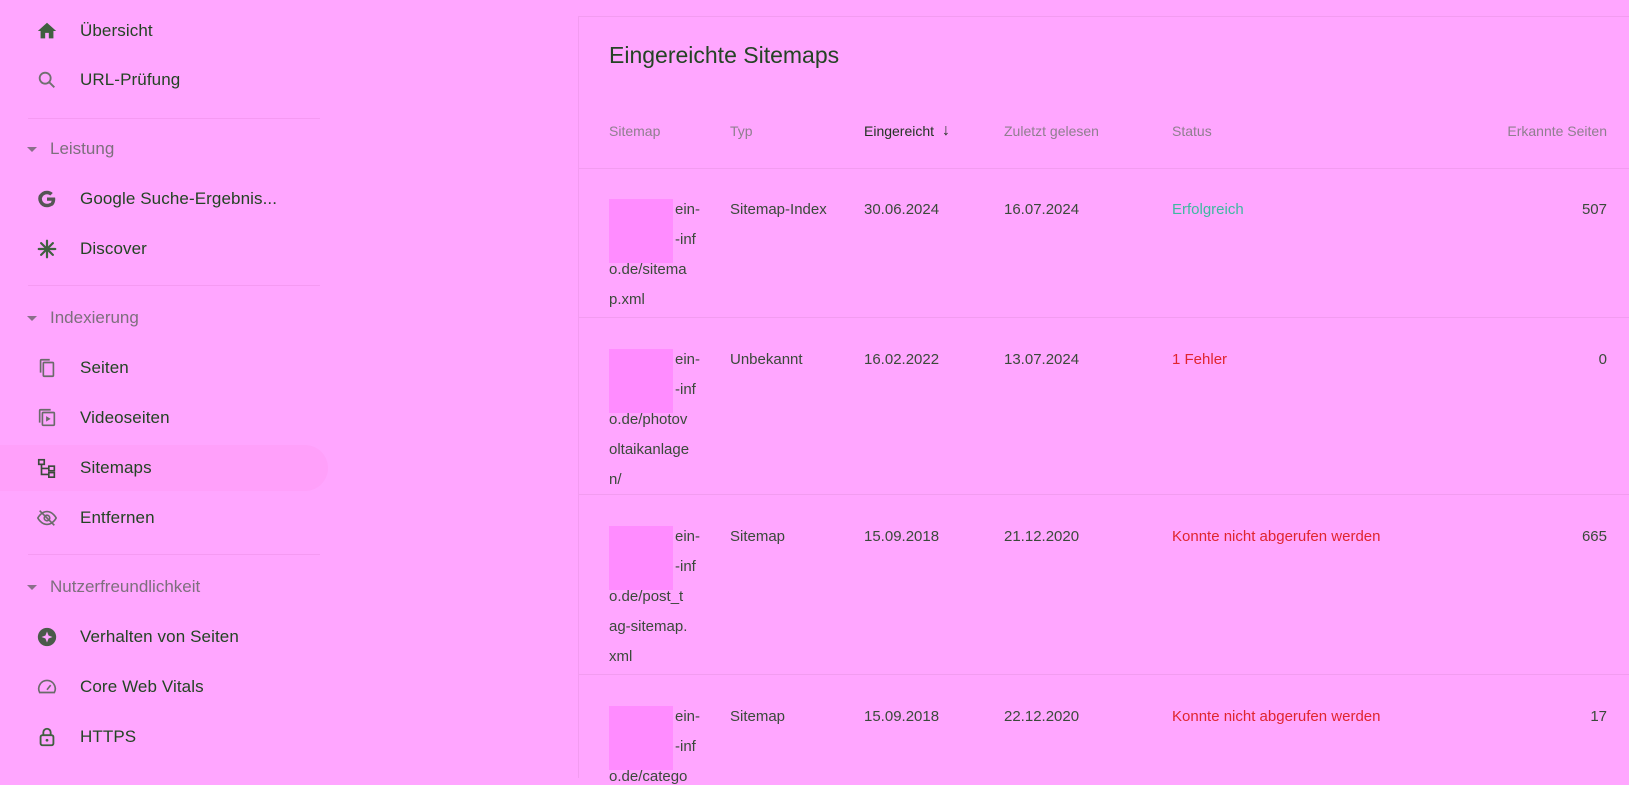 This screenshot has height=785, width=1629. What do you see at coordinates (1042, 716) in the screenshot?
I see `last-read-cell: 22.12.2020` at bounding box center [1042, 716].